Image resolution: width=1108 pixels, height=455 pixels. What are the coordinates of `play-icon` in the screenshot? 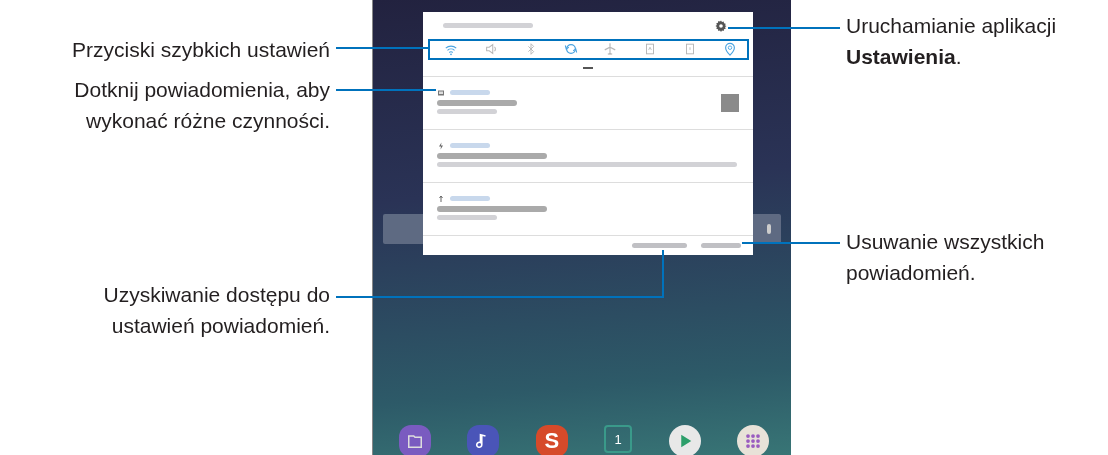 It's located at (684, 440).